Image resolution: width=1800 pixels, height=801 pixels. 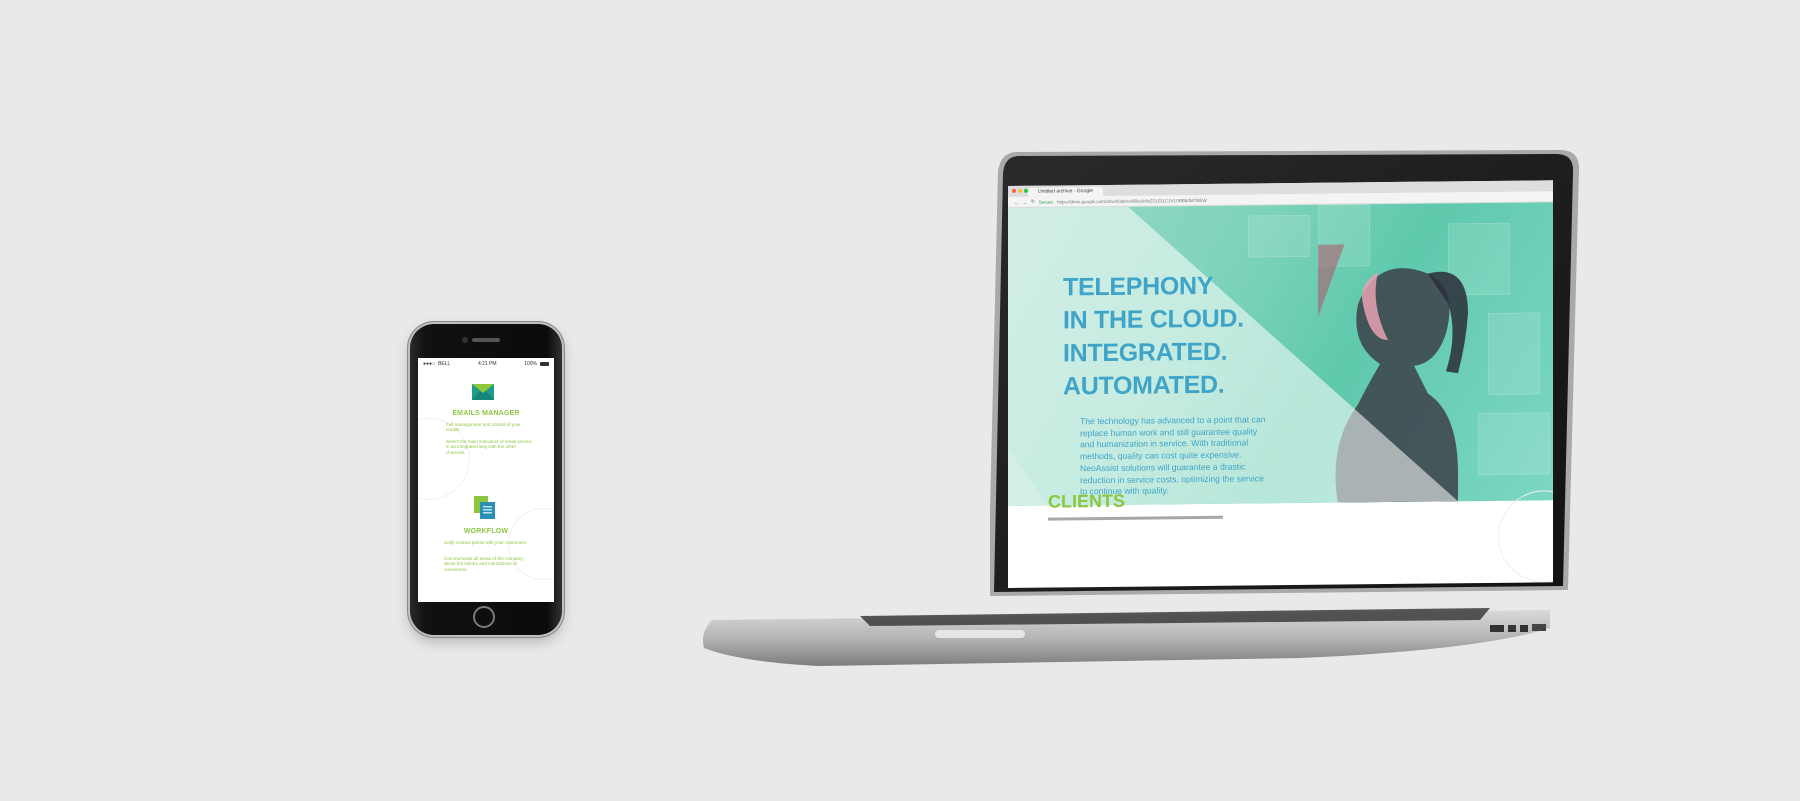 What do you see at coordinates (1153, 319) in the screenshot?
I see `hero-headline-line-2: IN THE CLOUD.` at bounding box center [1153, 319].